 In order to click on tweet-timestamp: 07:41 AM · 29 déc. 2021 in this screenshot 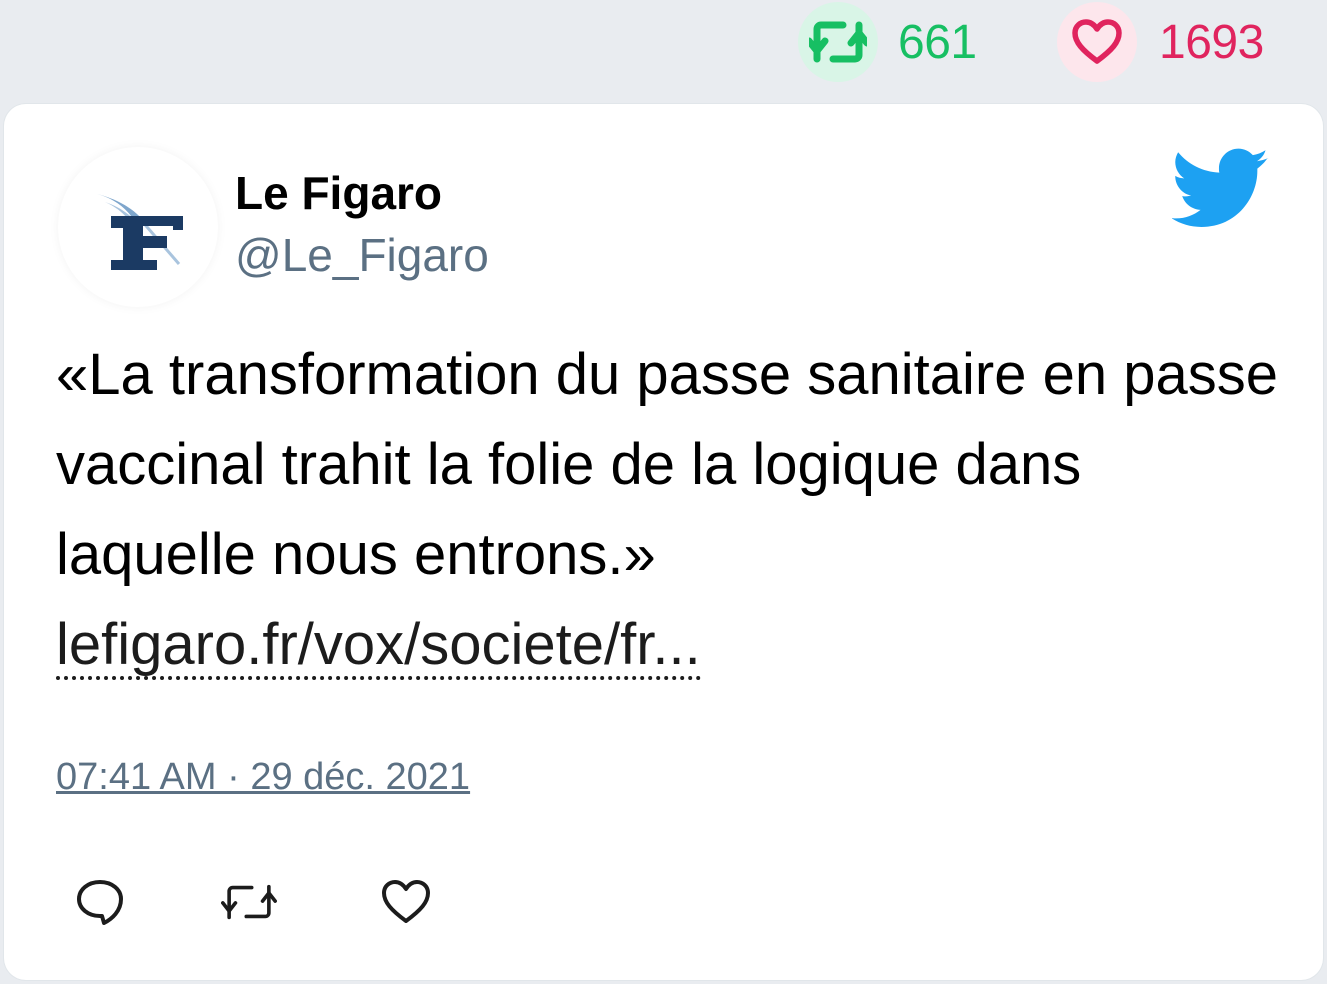, I will do `click(263, 777)`.